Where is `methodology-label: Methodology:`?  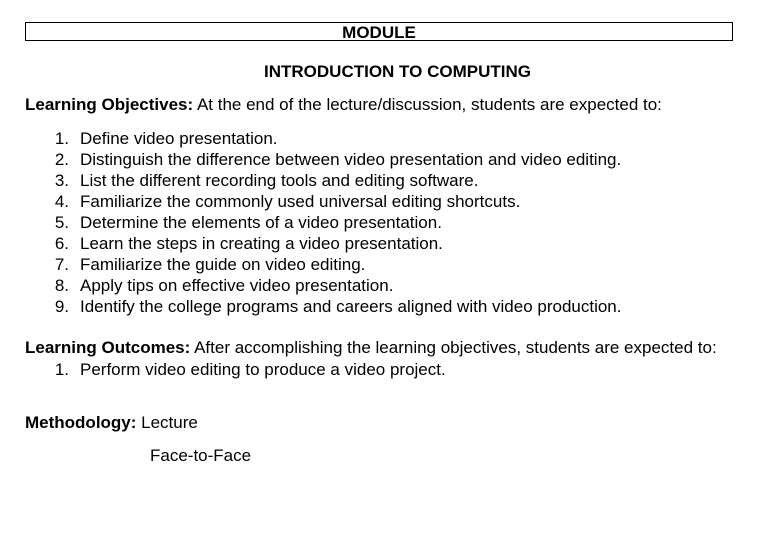 methodology-label: Methodology: is located at coordinates (81, 422).